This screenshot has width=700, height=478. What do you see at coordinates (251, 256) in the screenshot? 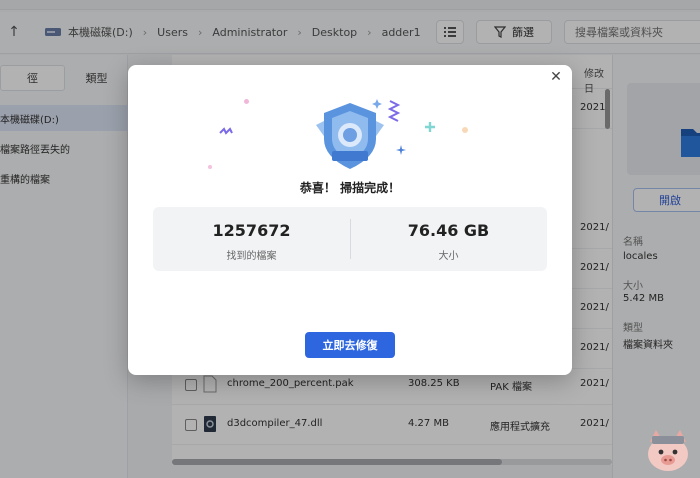
I see `stat-label: 找到的檔案` at bounding box center [251, 256].